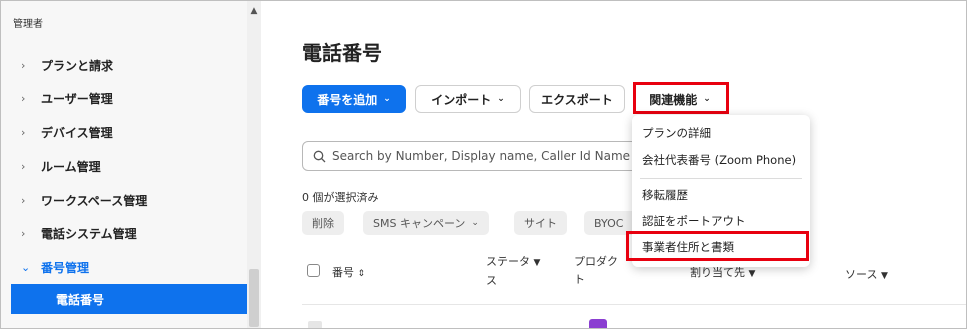 The width and height of the screenshot is (967, 329). What do you see at coordinates (461, 99) in the screenshot?
I see `import-label: インポート` at bounding box center [461, 99].